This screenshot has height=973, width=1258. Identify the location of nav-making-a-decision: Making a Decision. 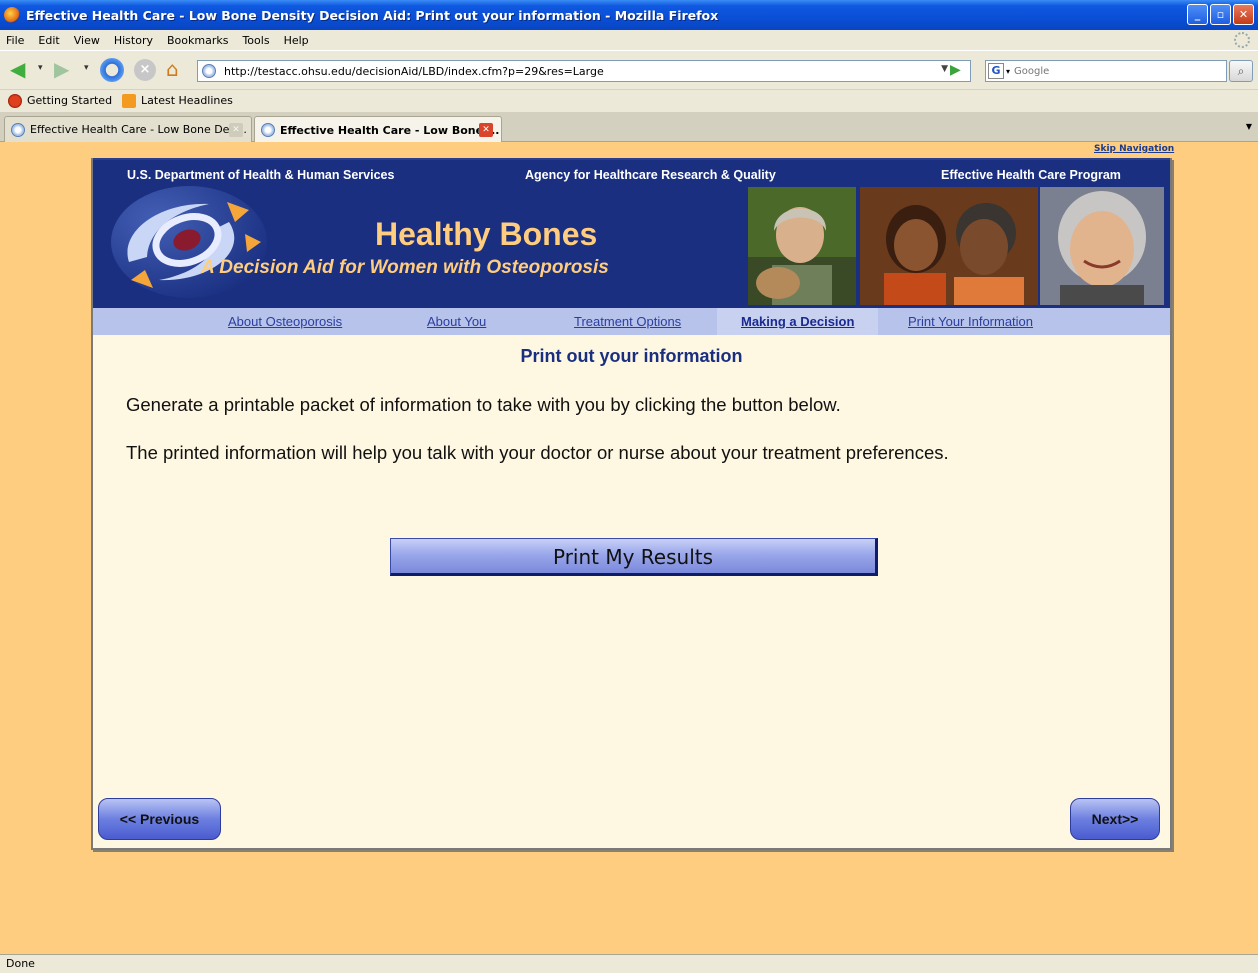
(798, 321).